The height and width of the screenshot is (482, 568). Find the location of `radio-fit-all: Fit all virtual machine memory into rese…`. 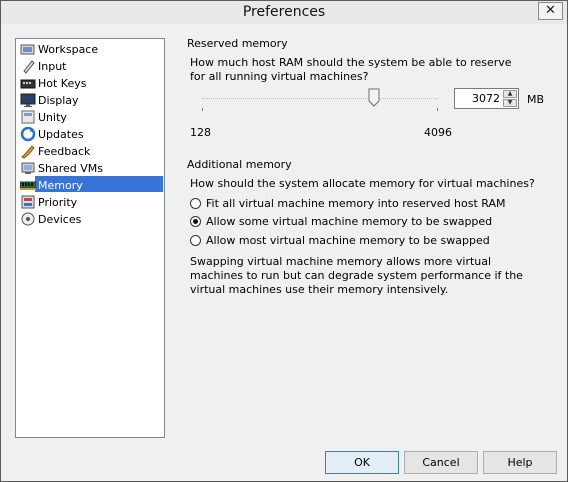

radio-fit-all: Fit all virtual machine memory into rese… is located at coordinates (347, 203).